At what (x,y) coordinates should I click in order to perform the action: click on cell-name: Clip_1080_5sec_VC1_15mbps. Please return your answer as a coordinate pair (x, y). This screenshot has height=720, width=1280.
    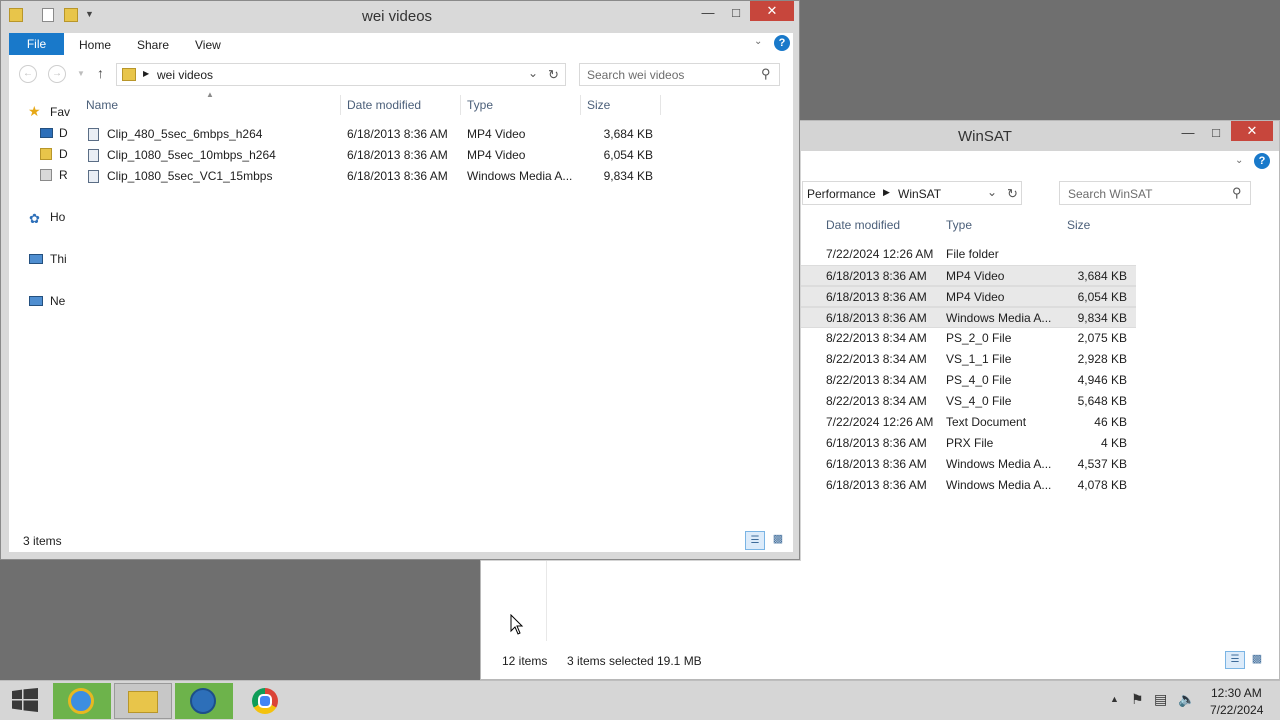
    Looking at the image, I should click on (190, 176).